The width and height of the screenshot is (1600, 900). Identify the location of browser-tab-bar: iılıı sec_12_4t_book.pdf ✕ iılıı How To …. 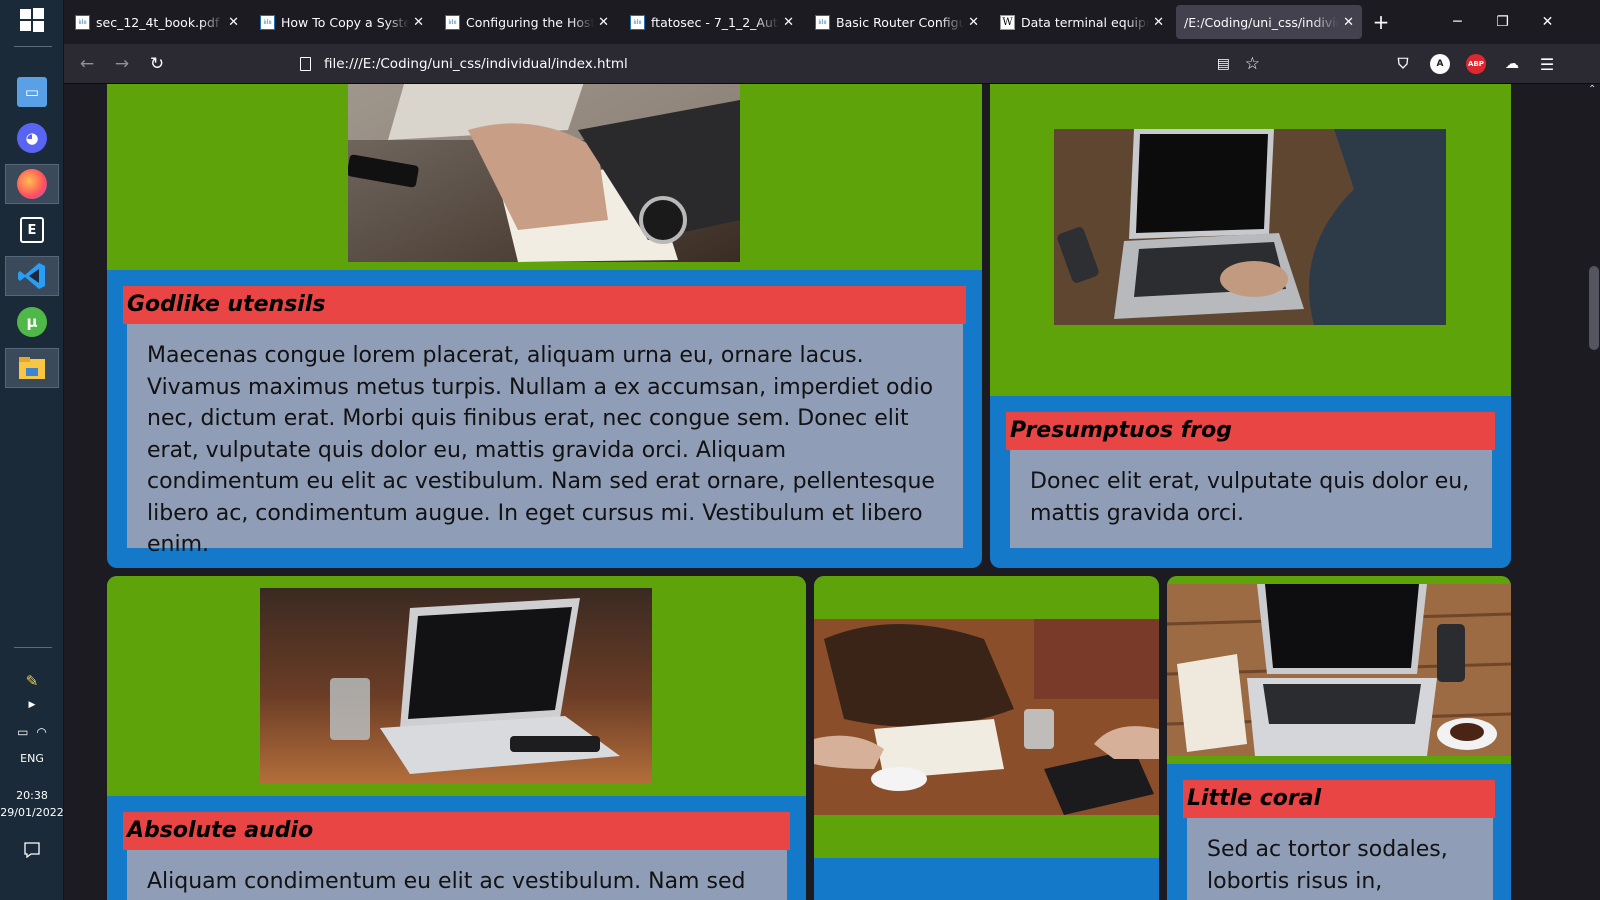
(832, 22).